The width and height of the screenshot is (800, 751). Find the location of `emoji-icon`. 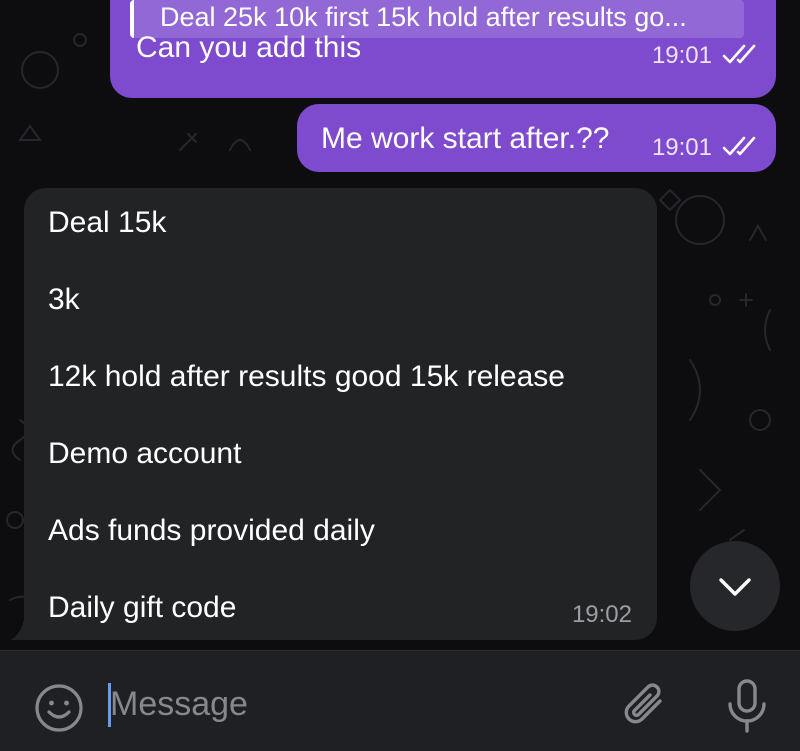

emoji-icon is located at coordinates (59, 708).